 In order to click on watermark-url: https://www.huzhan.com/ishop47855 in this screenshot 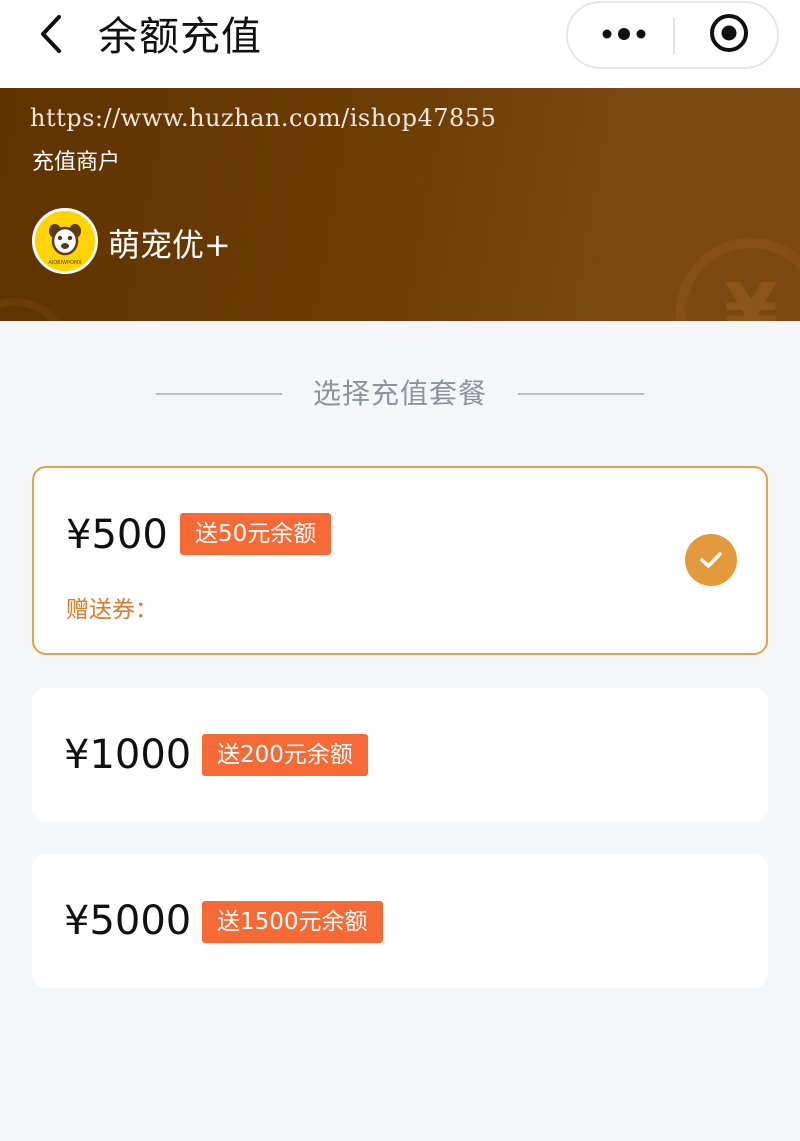, I will do `click(263, 118)`.